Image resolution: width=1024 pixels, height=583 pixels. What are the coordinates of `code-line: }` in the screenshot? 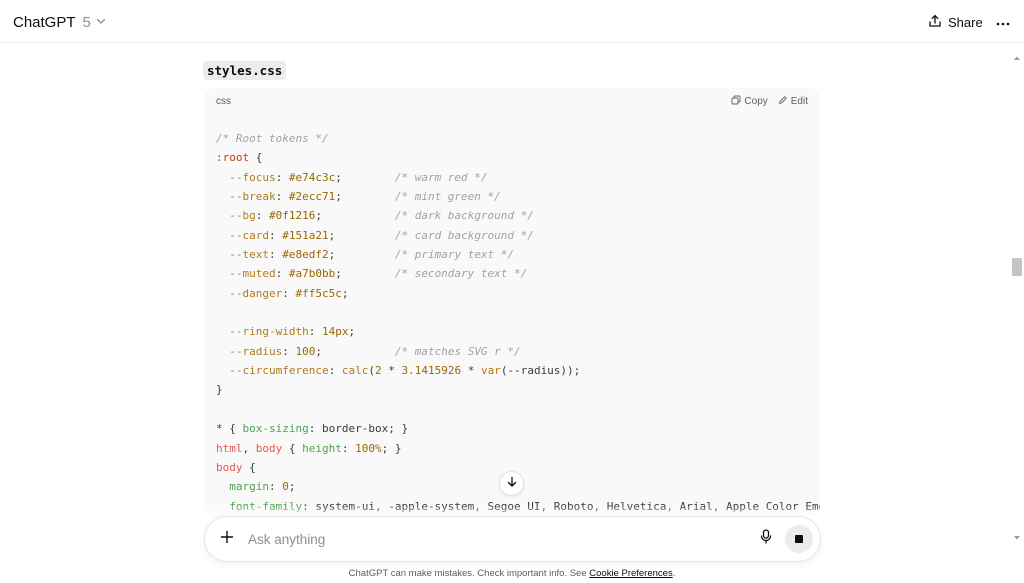 It's located at (518, 389).